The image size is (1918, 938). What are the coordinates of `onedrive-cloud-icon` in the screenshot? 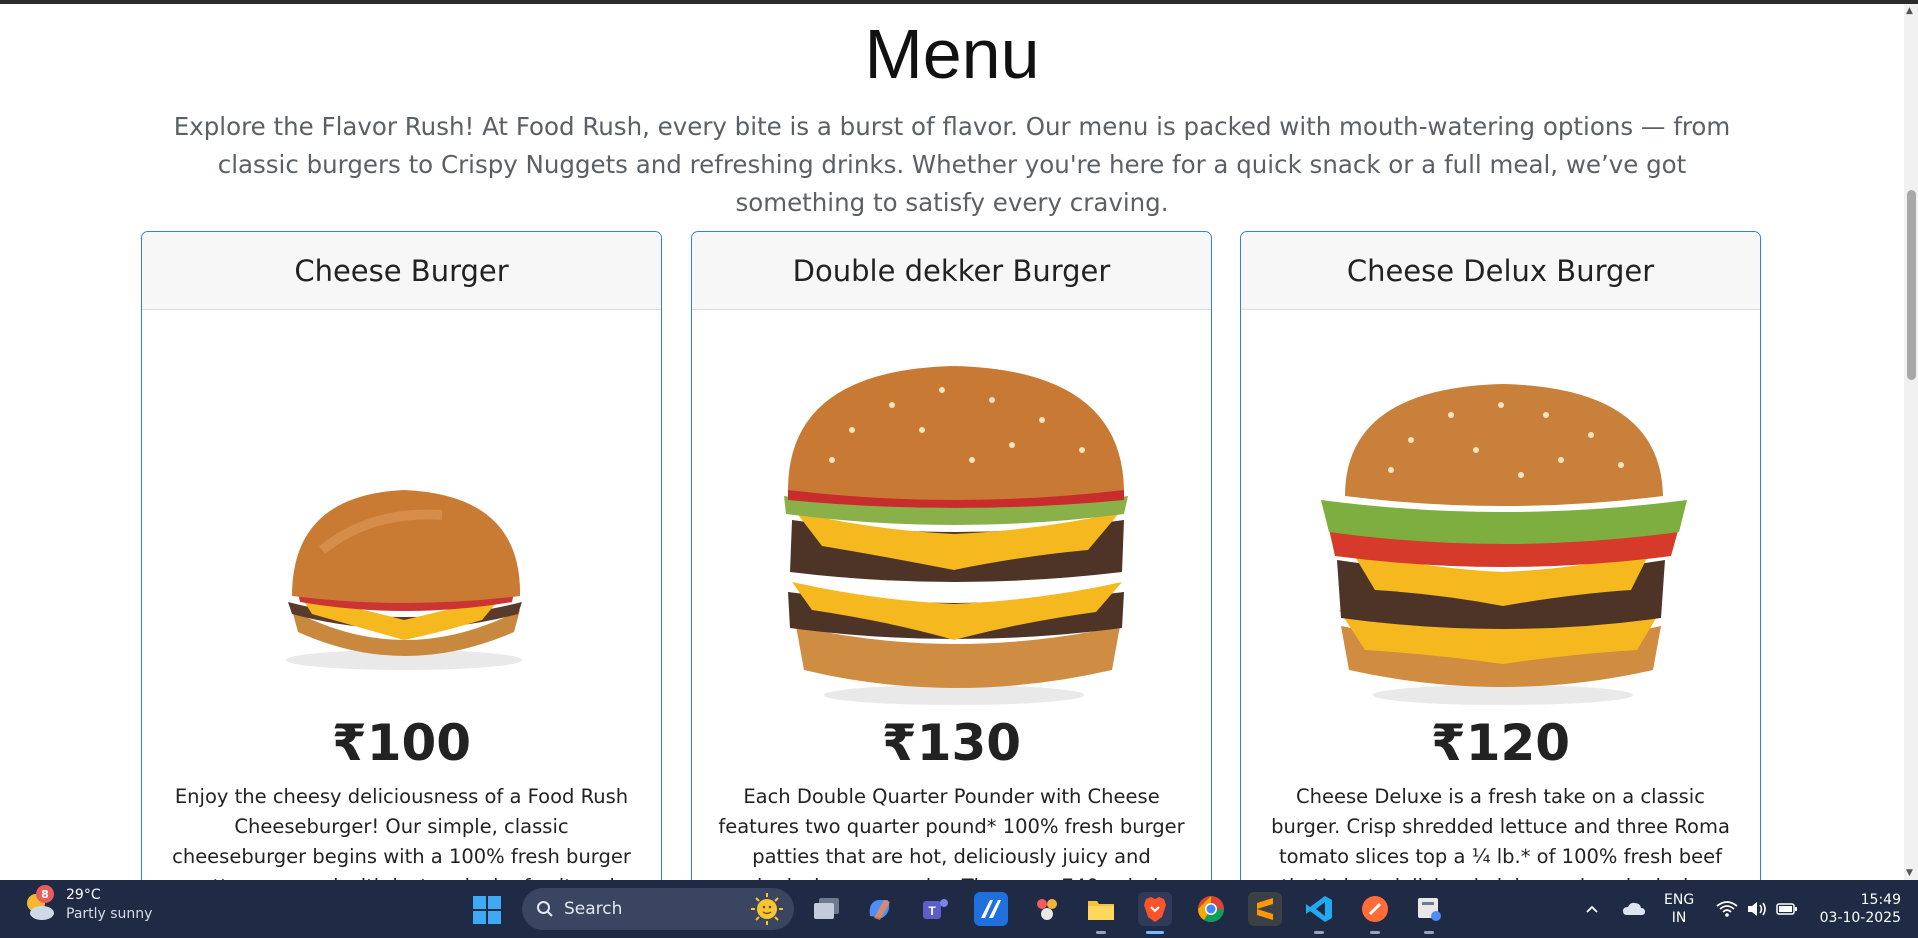 It's located at (1634, 909).